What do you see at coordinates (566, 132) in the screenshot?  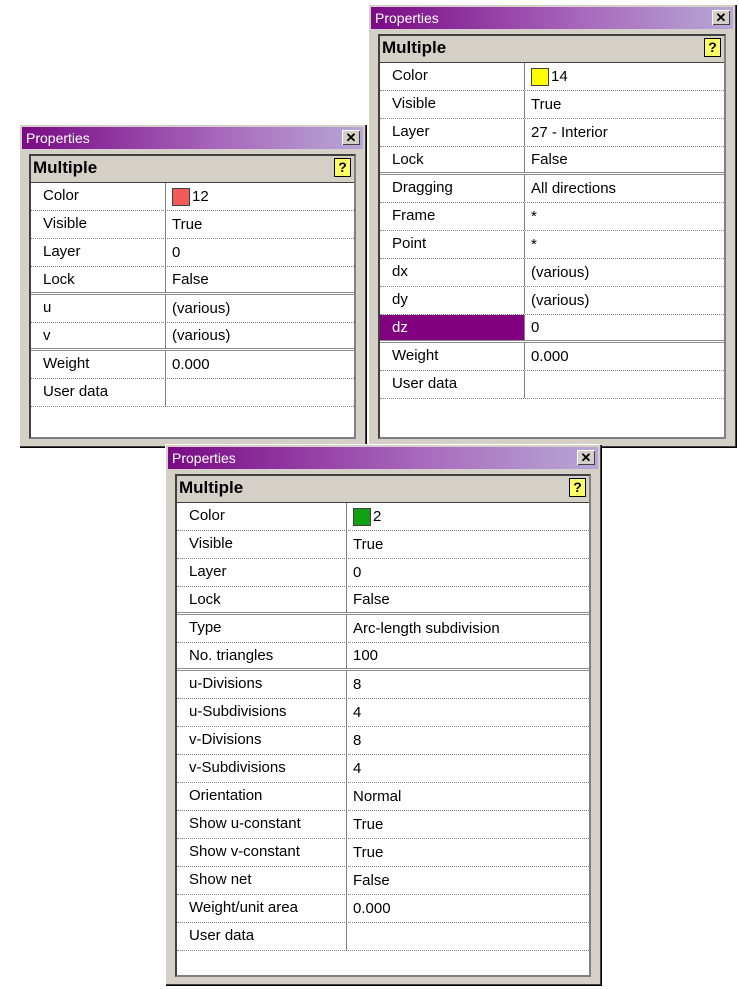 I see `property-value: 27 - Interior` at bounding box center [566, 132].